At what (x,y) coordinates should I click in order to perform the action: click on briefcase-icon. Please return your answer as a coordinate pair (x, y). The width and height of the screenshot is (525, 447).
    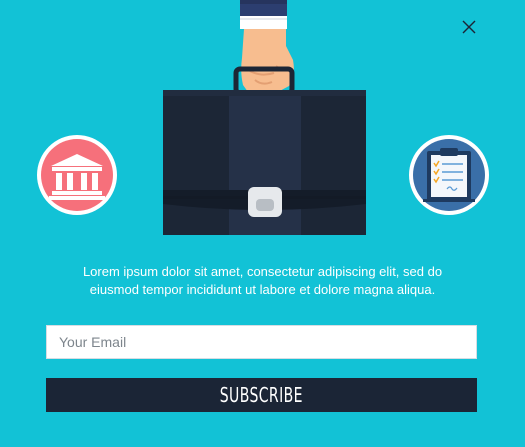
    Looking at the image, I should click on (264, 150).